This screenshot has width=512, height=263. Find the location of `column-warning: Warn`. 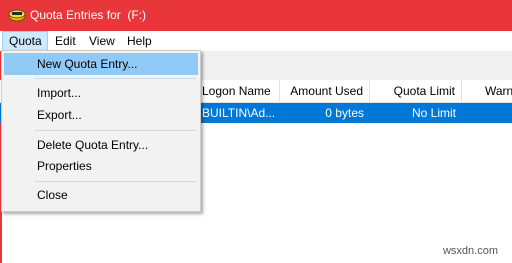

column-warning: Warn is located at coordinates (487, 91).